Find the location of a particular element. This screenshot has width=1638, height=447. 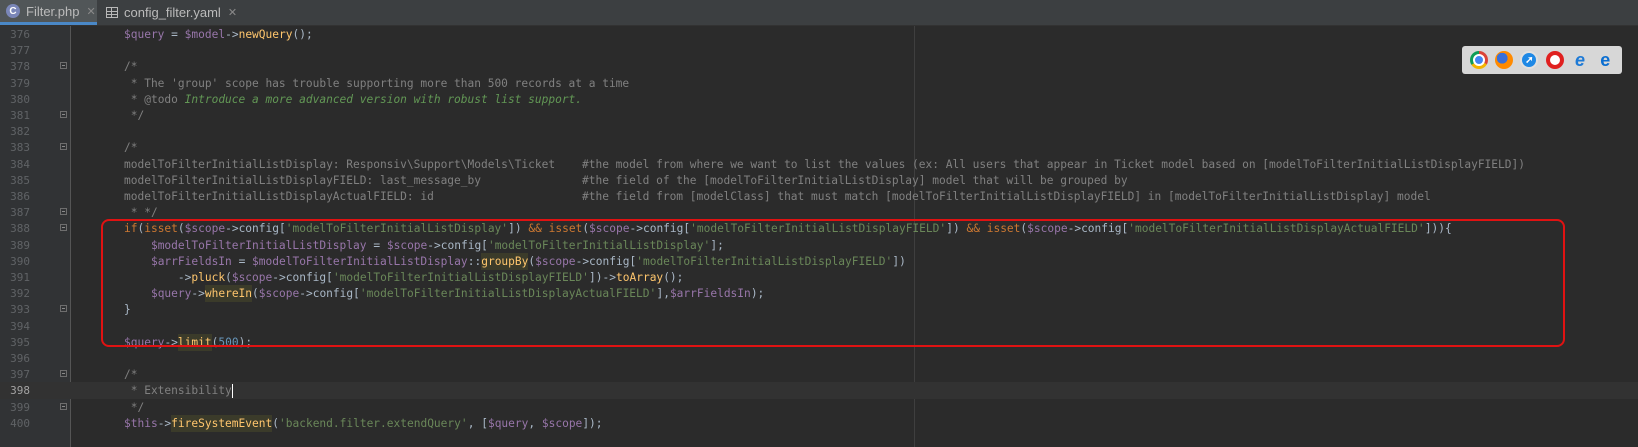

tab-label: config_filter.yaml is located at coordinates (172, 12).